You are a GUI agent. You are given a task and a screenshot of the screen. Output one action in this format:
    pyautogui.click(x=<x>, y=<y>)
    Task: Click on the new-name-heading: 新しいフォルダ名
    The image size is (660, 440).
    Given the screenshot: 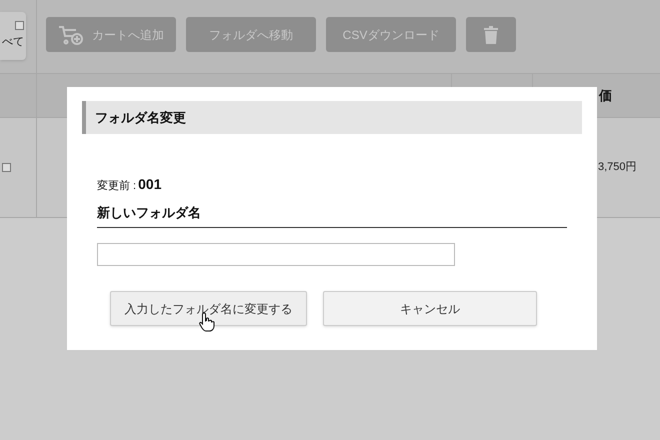 What is the action you would take?
    pyautogui.click(x=332, y=215)
    